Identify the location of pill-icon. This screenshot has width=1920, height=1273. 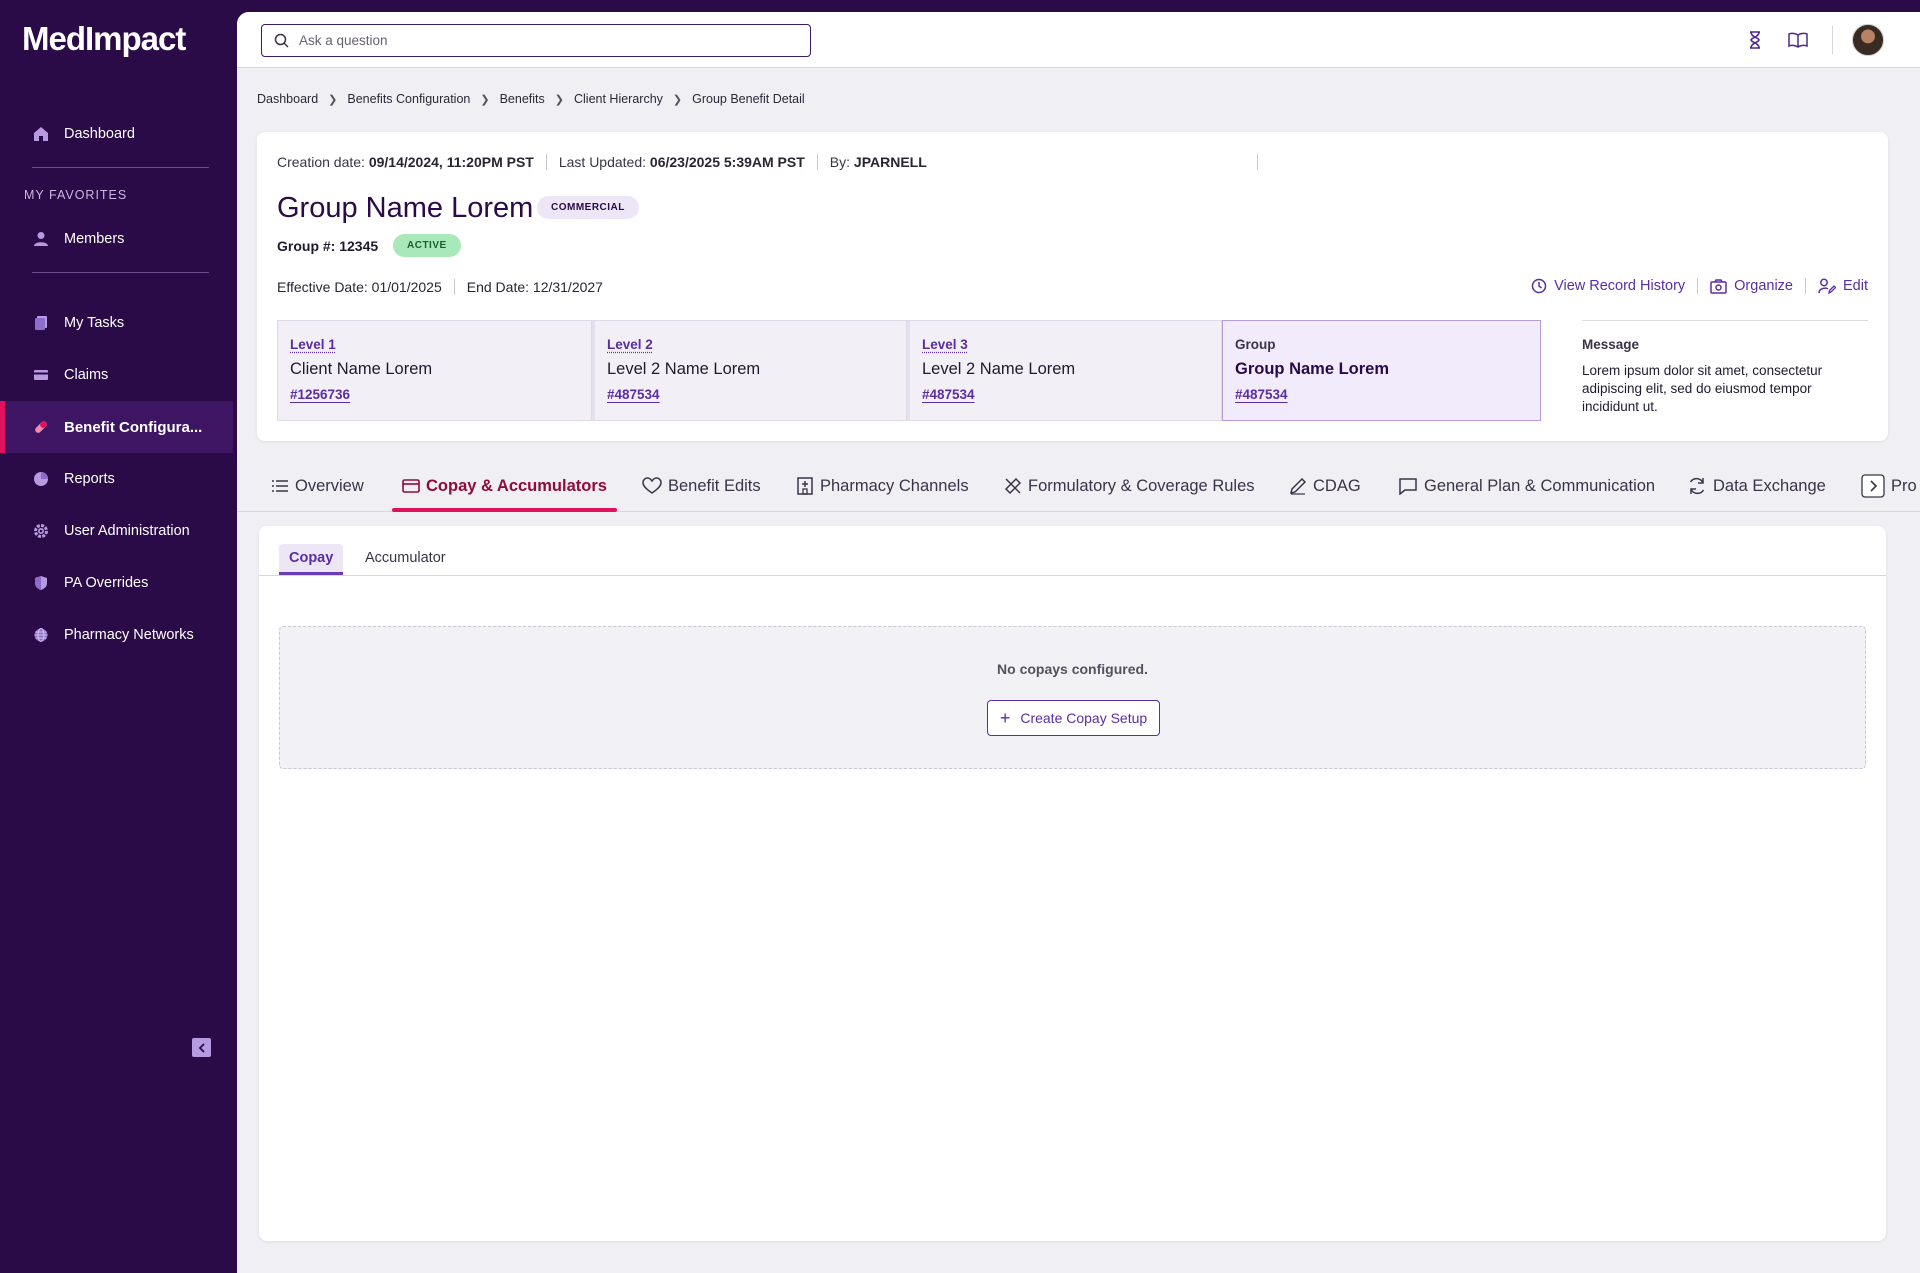
(41, 427).